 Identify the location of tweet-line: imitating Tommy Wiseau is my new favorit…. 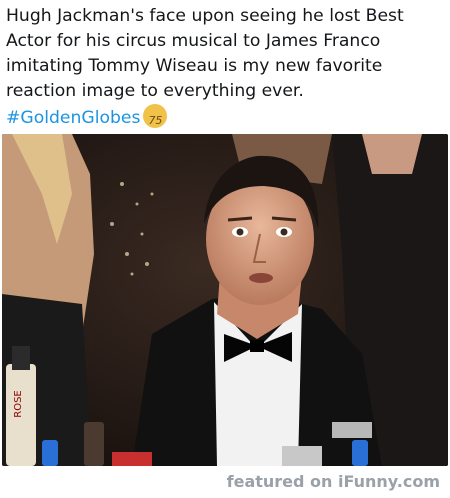
(194, 66).